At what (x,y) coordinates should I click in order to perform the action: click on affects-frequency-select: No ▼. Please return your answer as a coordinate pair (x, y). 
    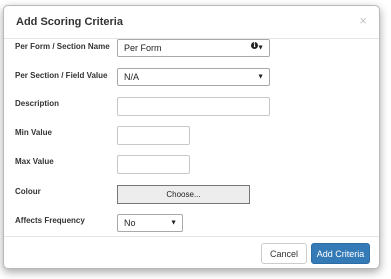
    Looking at the image, I should click on (150, 223).